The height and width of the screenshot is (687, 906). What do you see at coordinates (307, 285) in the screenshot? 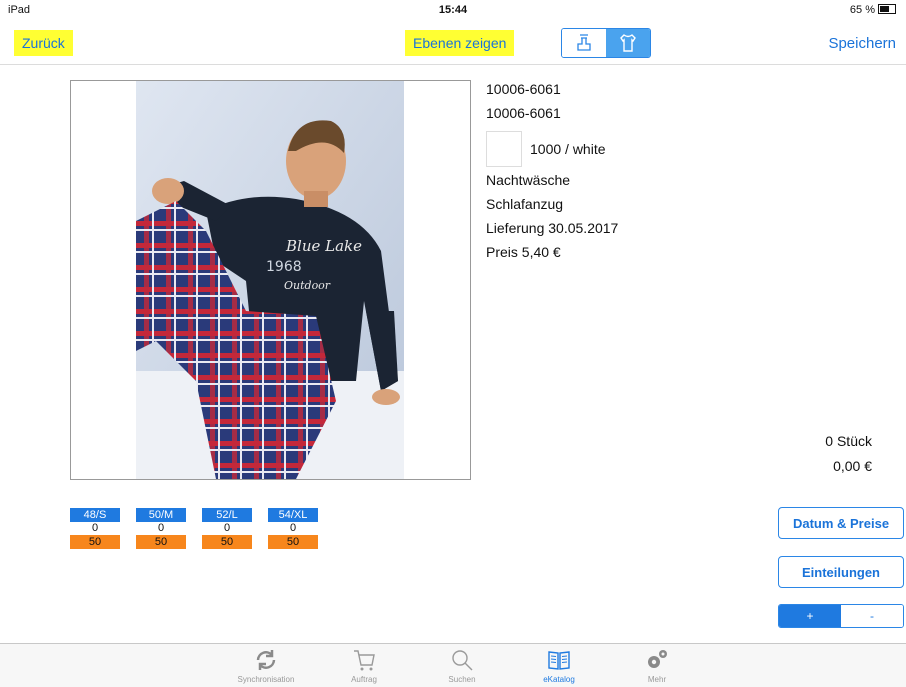
I see `shirt-print-sub: Outdoor` at bounding box center [307, 285].